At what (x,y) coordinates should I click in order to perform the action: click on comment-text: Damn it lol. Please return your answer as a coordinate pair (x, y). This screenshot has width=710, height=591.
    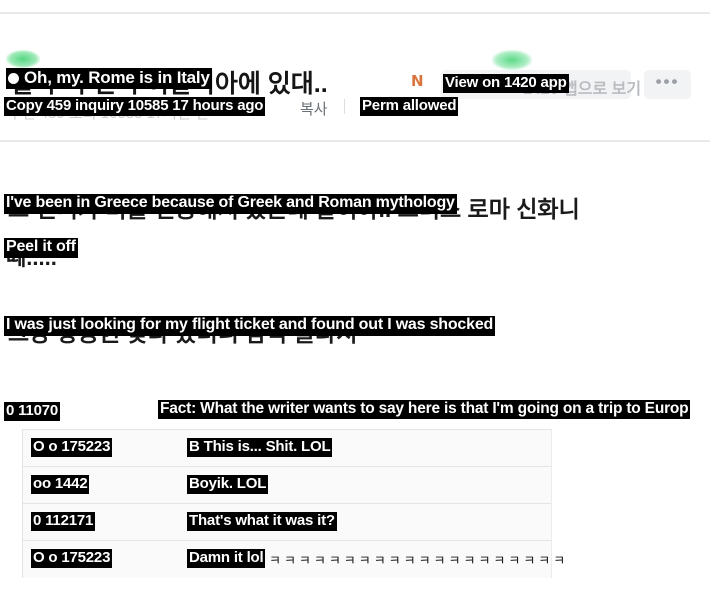
    Looking at the image, I should click on (226, 558).